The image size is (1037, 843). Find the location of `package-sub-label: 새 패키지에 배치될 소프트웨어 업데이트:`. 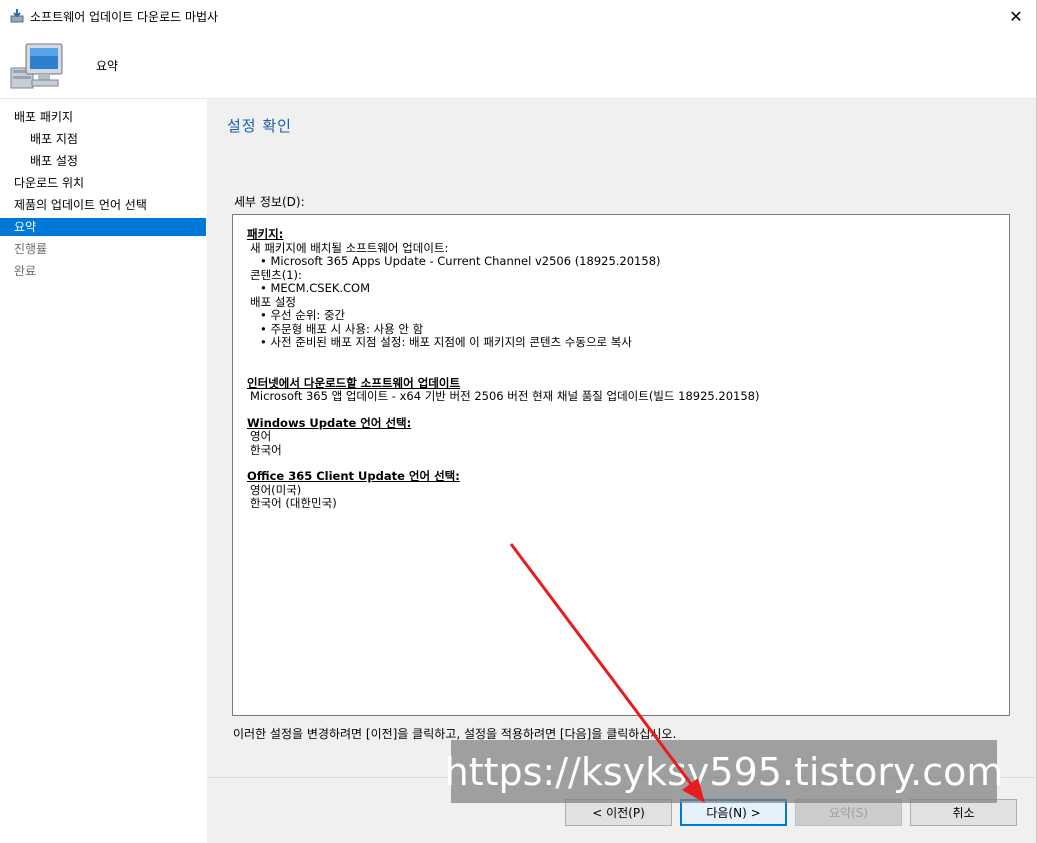

package-sub-label: 새 패키지에 배치될 소프트웨어 업데이트: is located at coordinates (349, 247).